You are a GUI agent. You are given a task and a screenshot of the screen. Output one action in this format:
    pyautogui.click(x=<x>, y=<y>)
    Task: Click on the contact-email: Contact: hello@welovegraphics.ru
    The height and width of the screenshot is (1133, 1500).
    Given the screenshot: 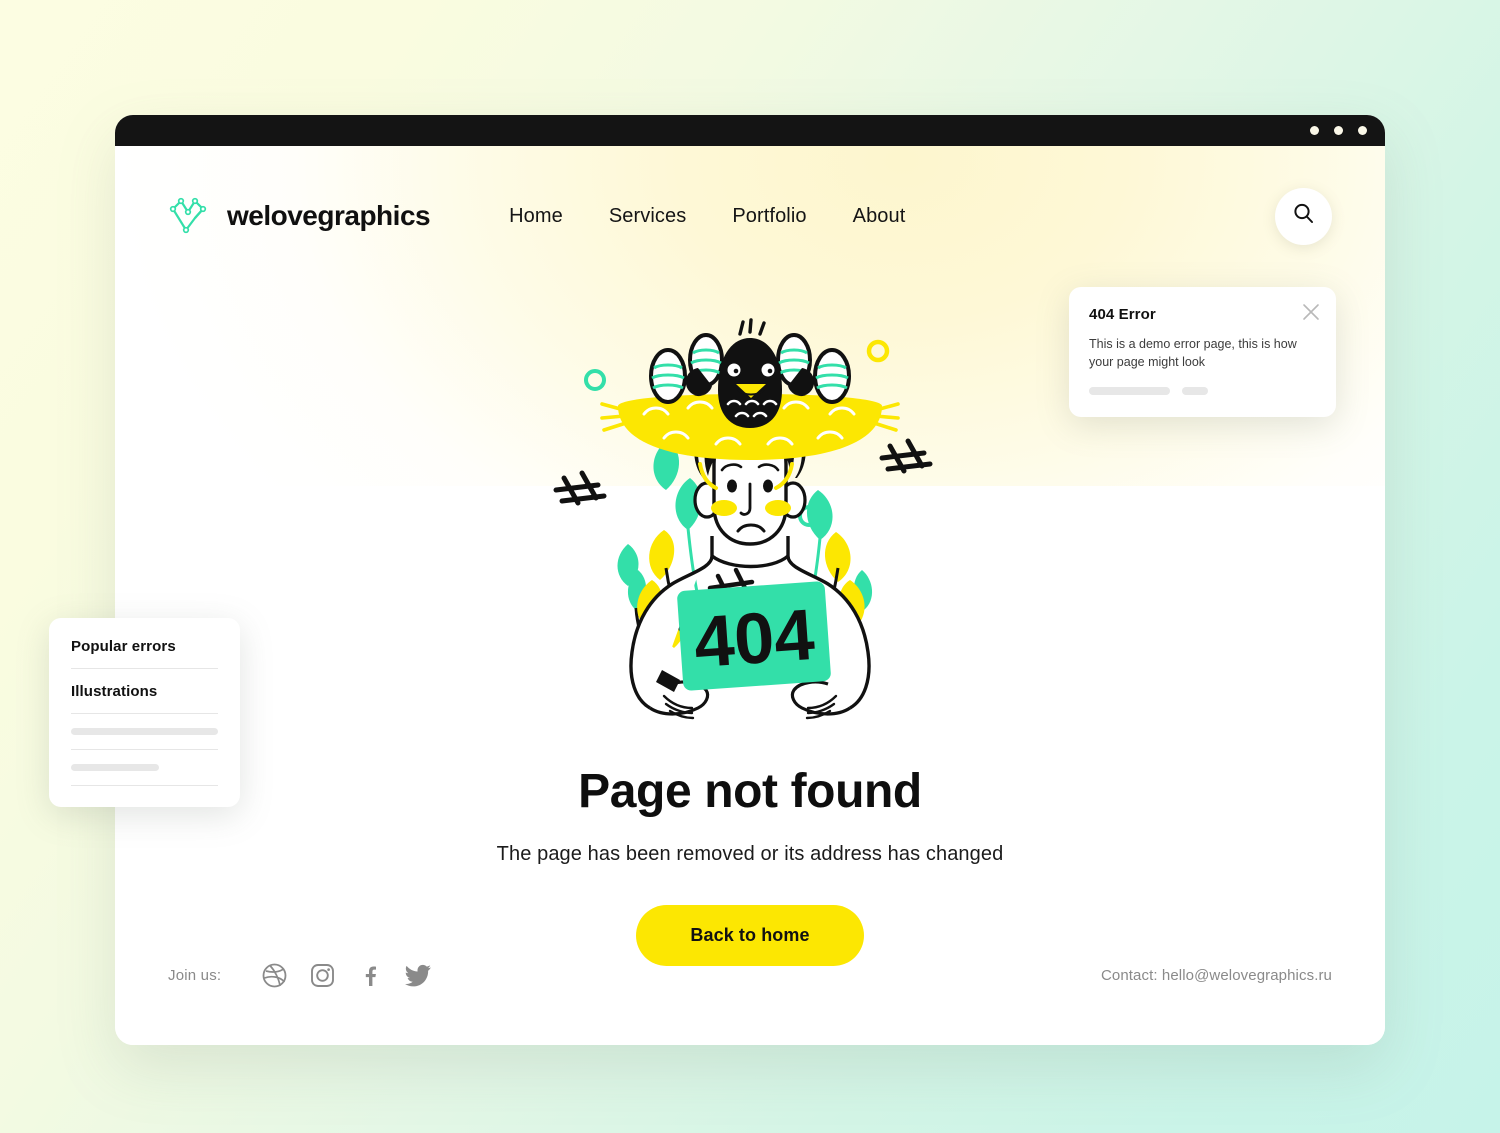 What is the action you would take?
    pyautogui.click(x=1216, y=975)
    